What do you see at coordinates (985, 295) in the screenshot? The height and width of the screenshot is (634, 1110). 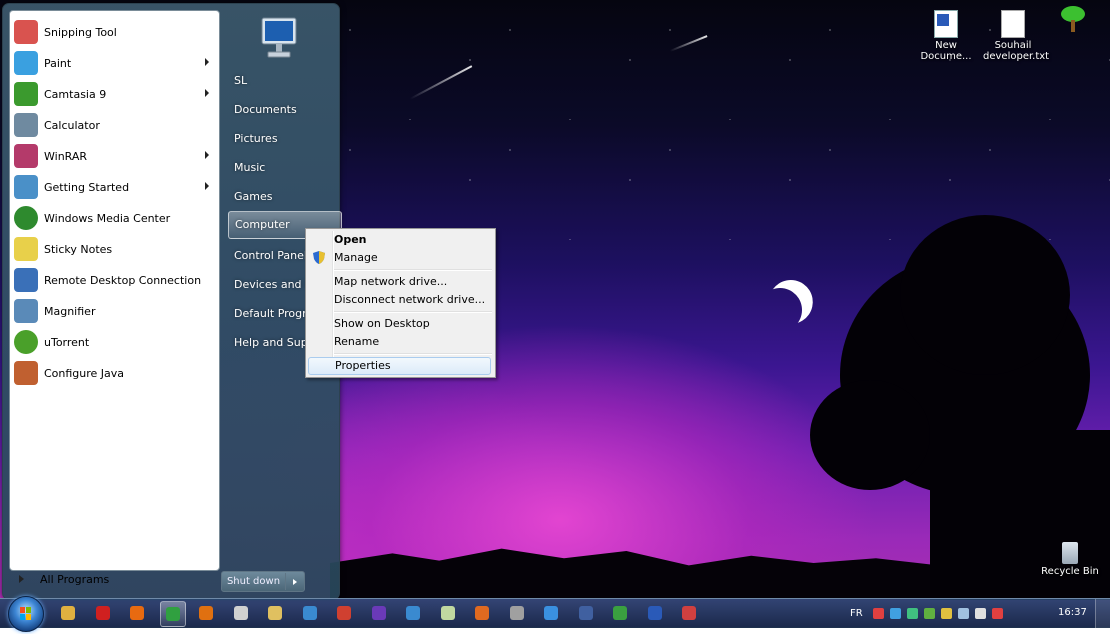 I see `tree-silhouette` at bounding box center [985, 295].